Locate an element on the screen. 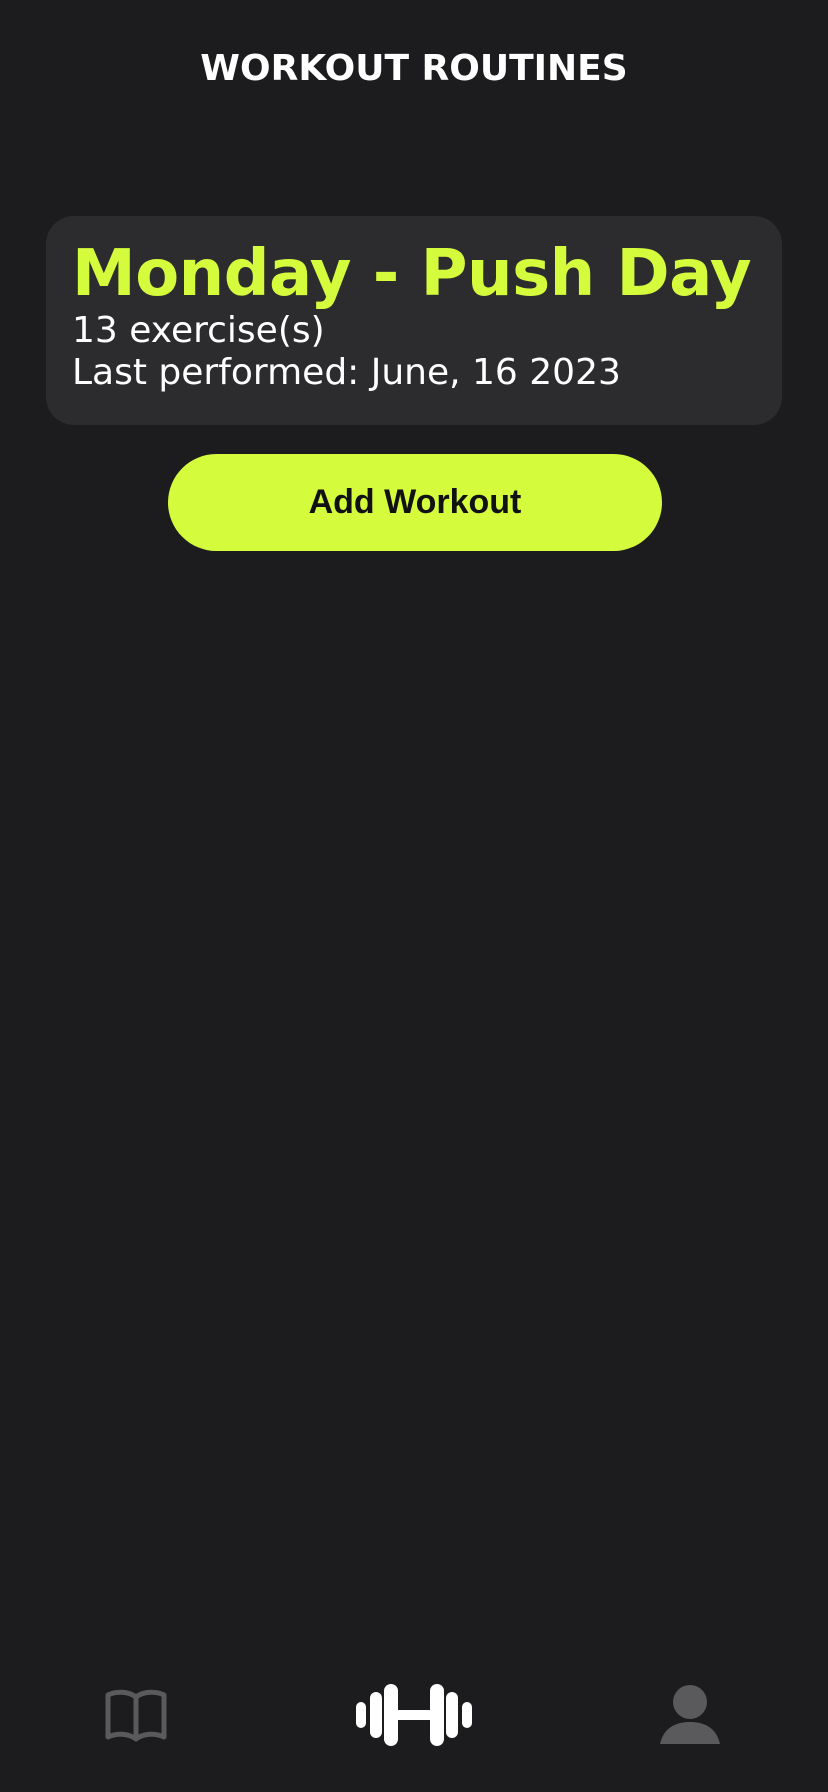 The width and height of the screenshot is (828, 1792). dumbbell-icon is located at coordinates (414, 1715).